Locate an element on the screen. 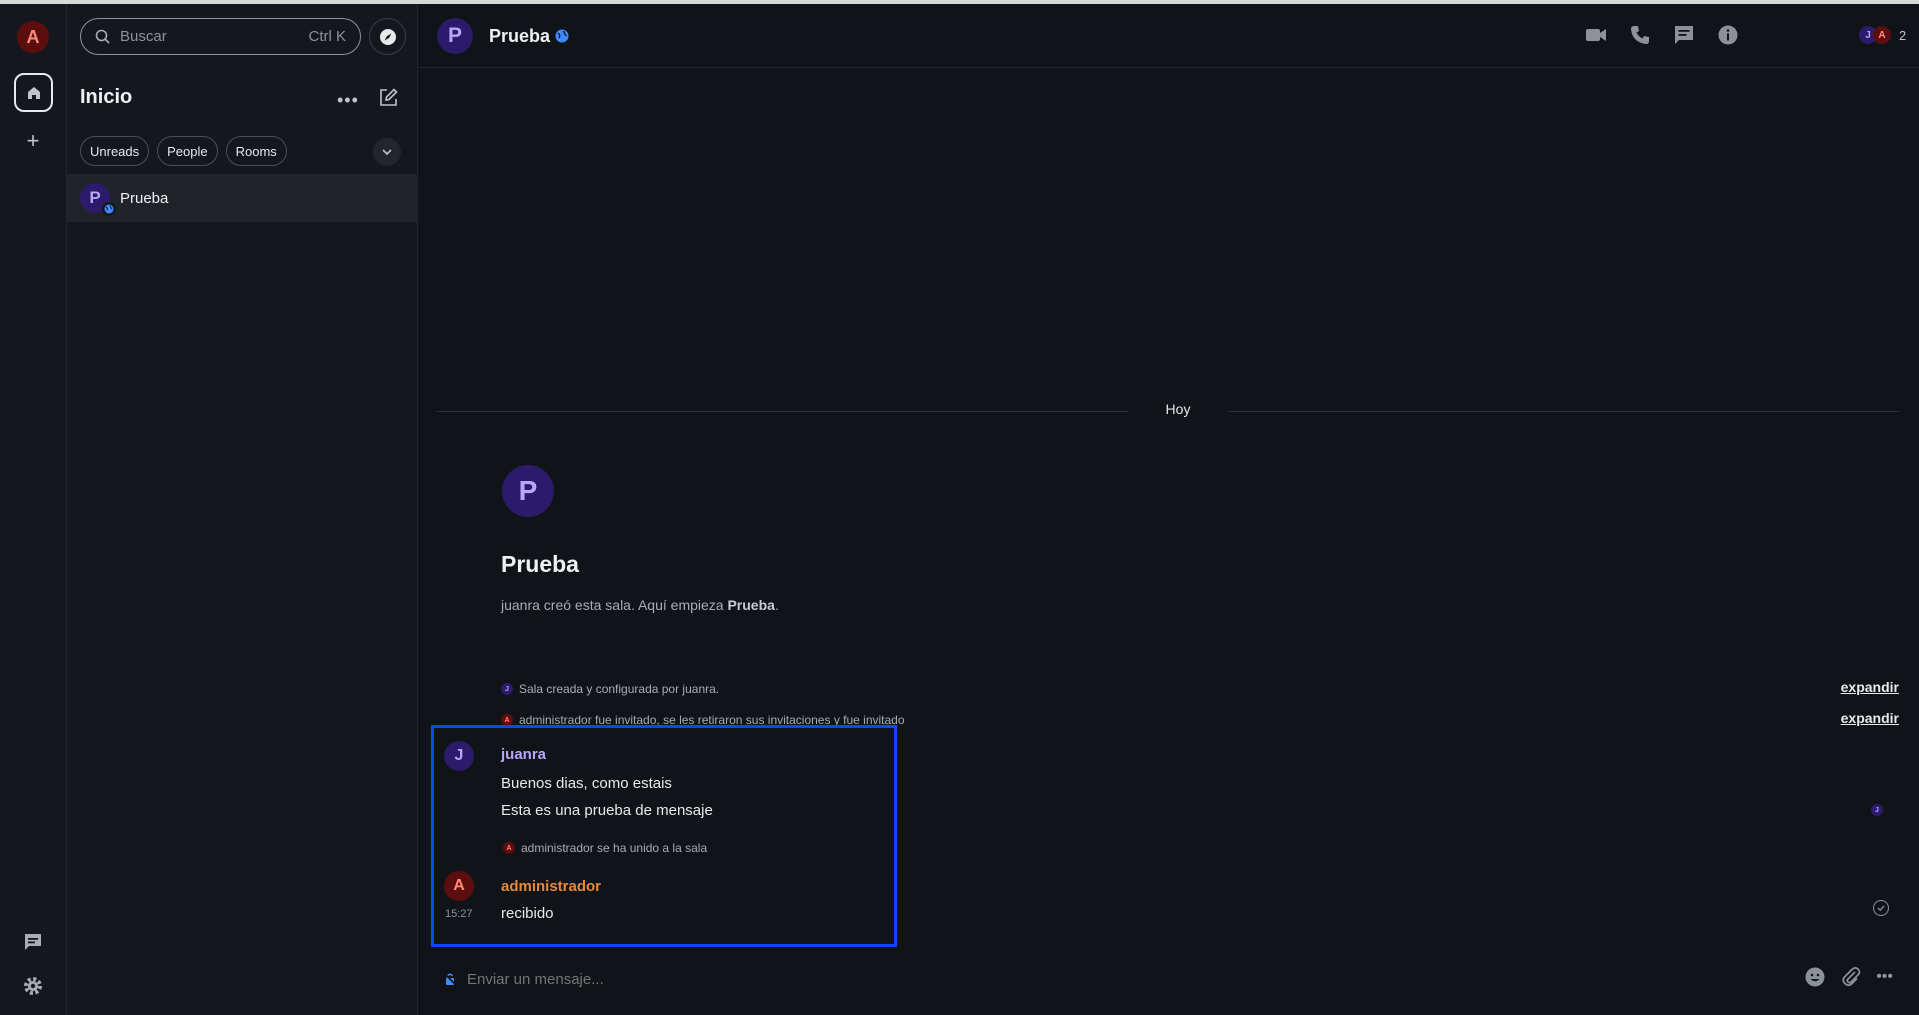  message-body: recibido is located at coordinates (527, 913).